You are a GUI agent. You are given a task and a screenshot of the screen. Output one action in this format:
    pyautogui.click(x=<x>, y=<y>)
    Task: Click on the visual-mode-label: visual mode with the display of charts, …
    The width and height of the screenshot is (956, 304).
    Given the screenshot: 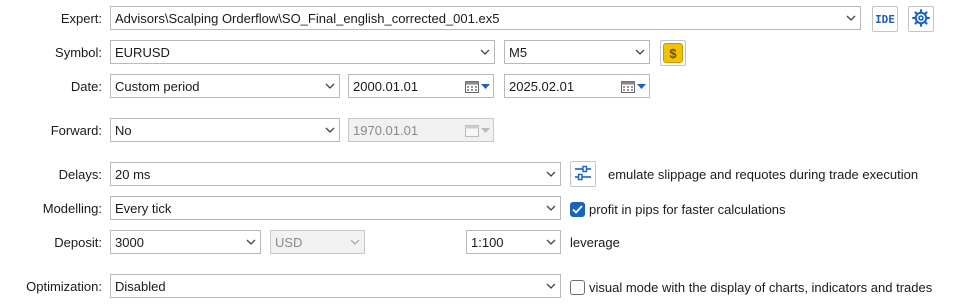 What is the action you would take?
    pyautogui.click(x=761, y=287)
    